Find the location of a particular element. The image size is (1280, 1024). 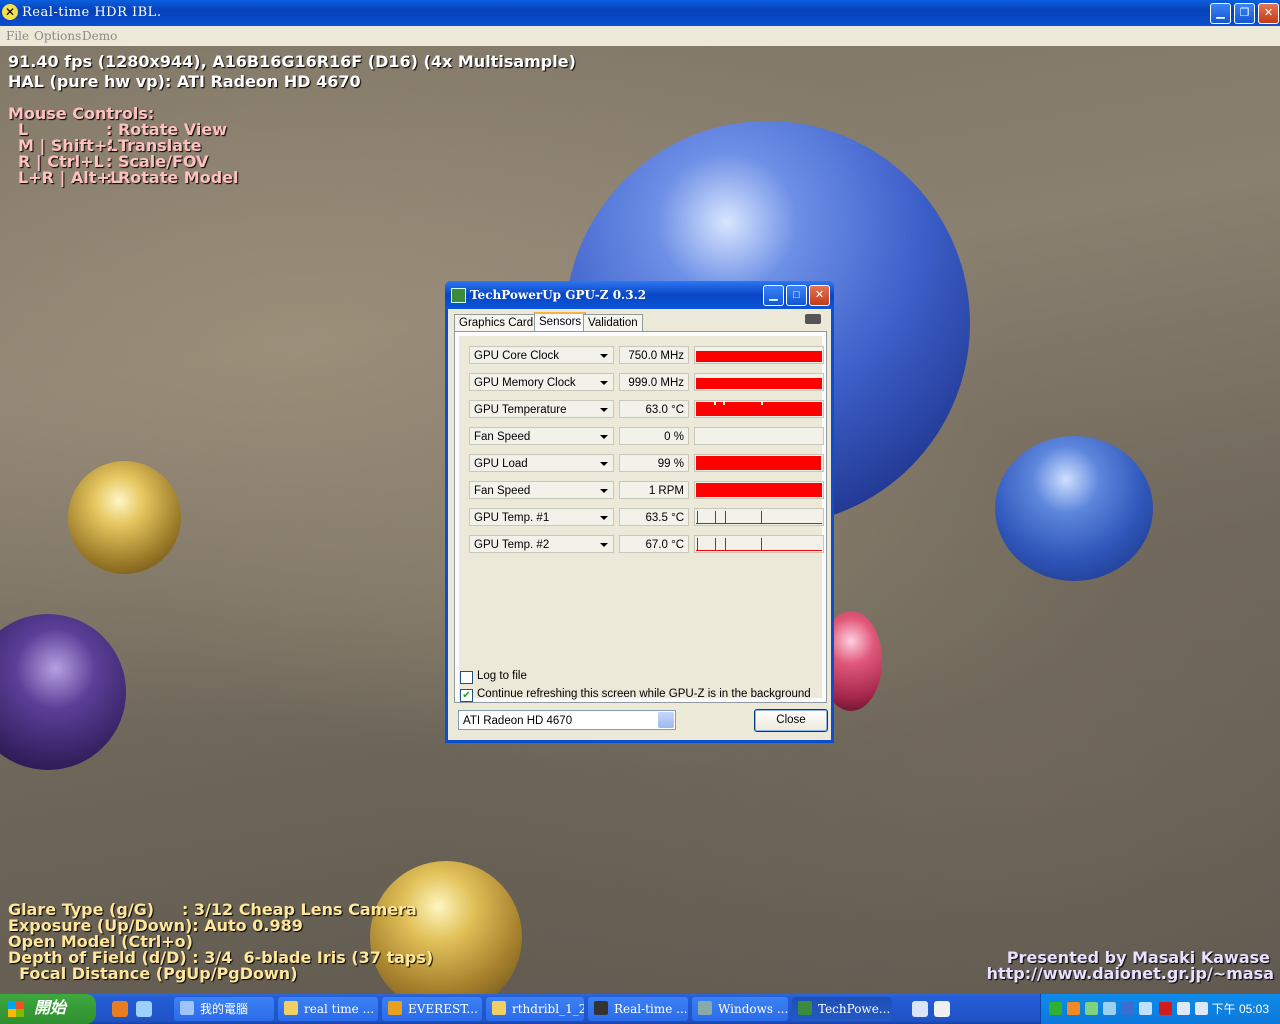

start-button: 開始 is located at coordinates (48, 1009).